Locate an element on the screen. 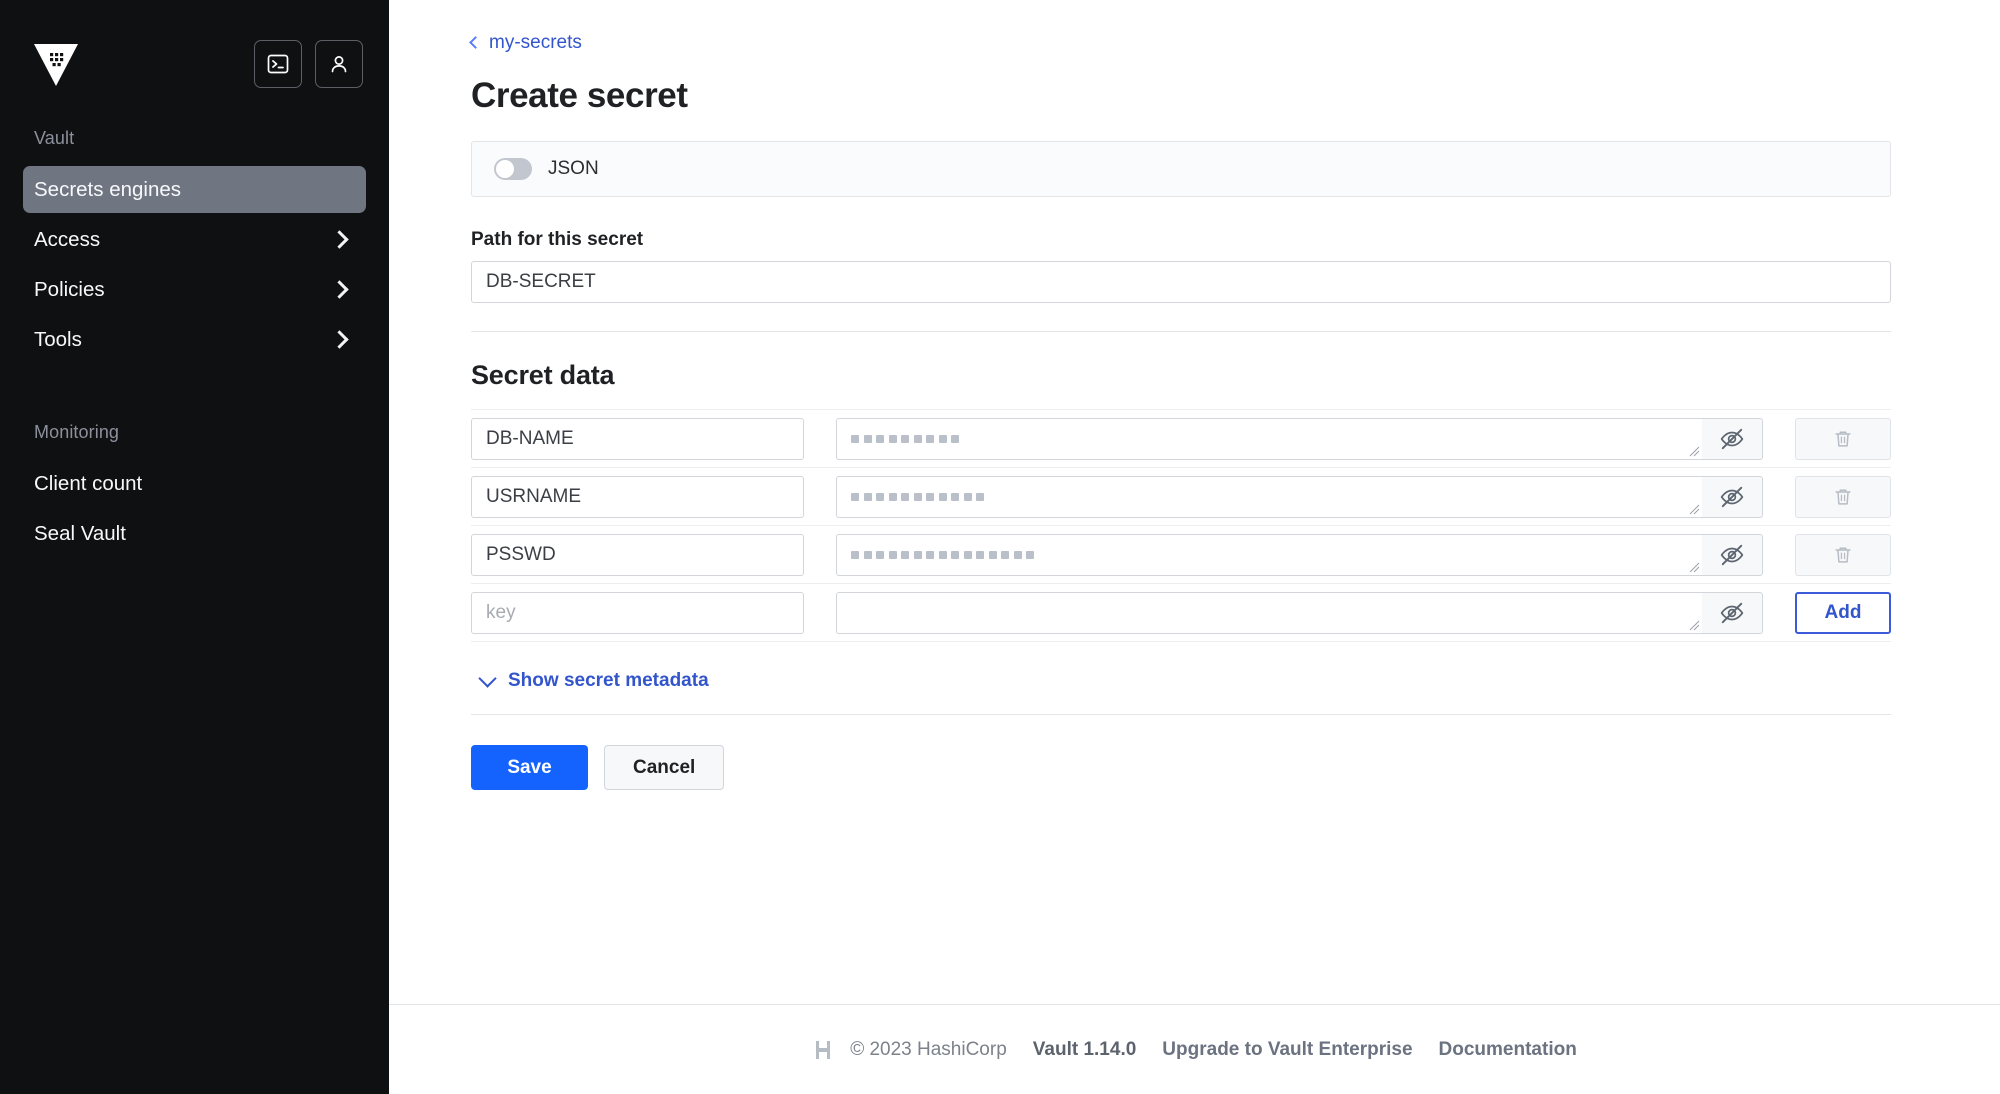  sidebar-item-access: Access is located at coordinates (194, 239).